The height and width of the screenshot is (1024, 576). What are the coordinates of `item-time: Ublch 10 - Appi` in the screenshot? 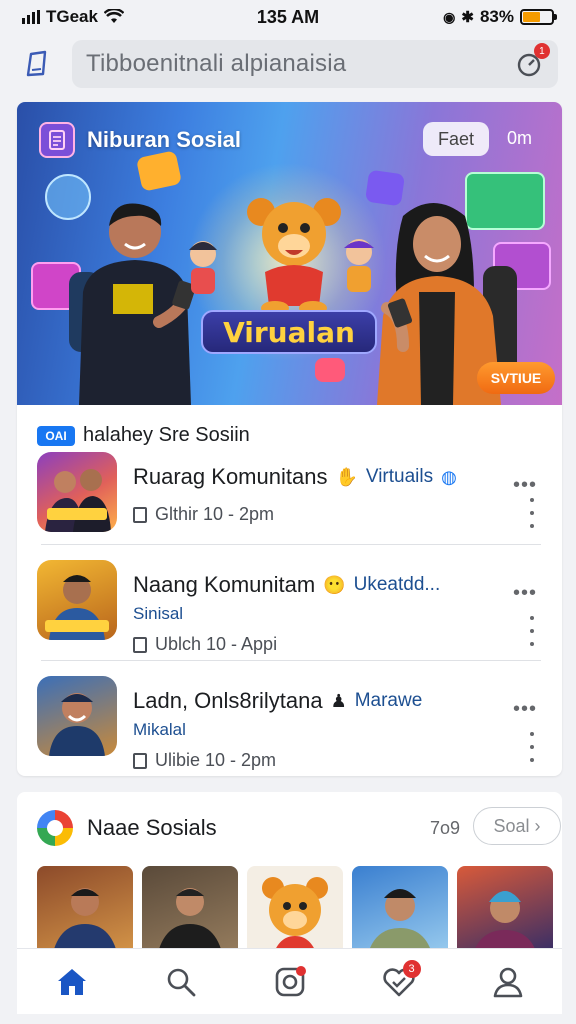 It's located at (216, 644).